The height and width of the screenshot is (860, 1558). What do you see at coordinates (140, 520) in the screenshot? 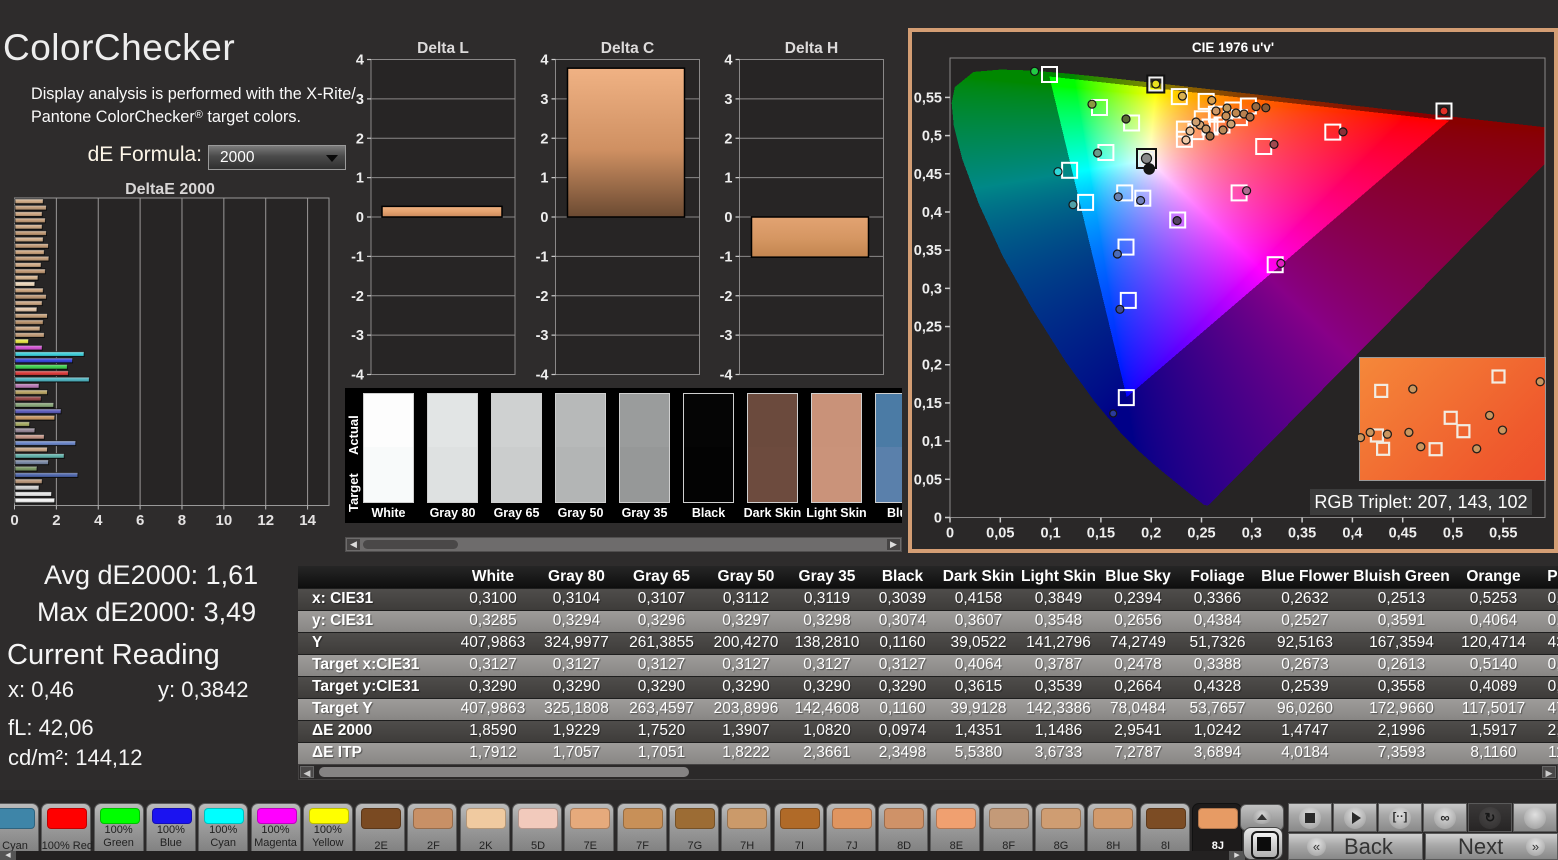
I see `svg-text: 6` at bounding box center [140, 520].